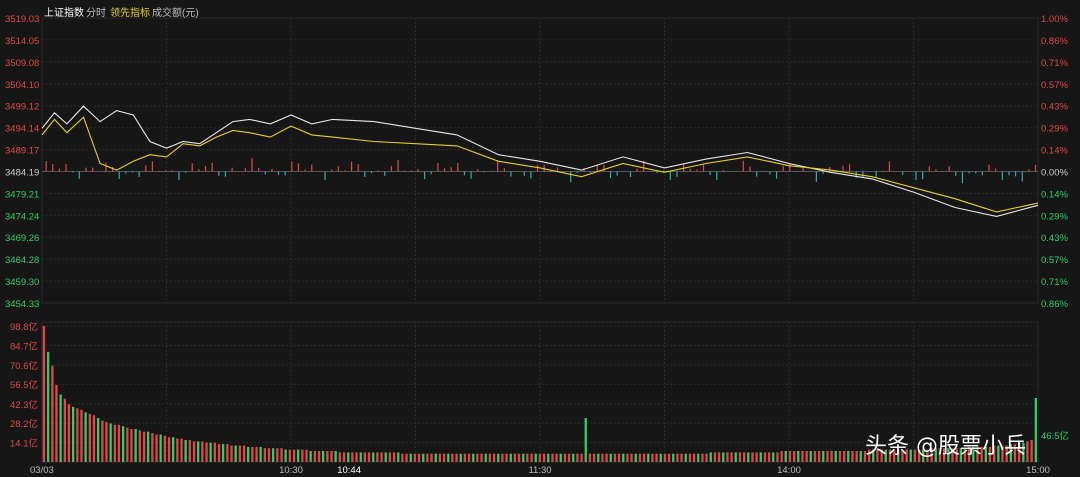  What do you see at coordinates (22, 41) in the screenshot?
I see `y-tick-left: 3514.05` at bounding box center [22, 41].